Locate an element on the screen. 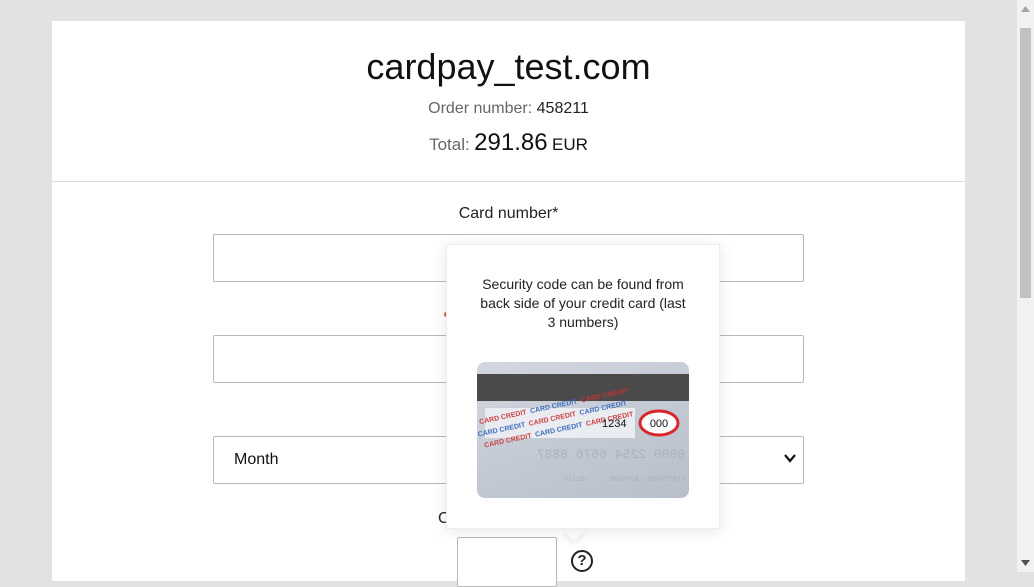 Image resolution: width=1034 pixels, height=587 pixels. order-number-line: Order number: 458211 is located at coordinates (508, 109).